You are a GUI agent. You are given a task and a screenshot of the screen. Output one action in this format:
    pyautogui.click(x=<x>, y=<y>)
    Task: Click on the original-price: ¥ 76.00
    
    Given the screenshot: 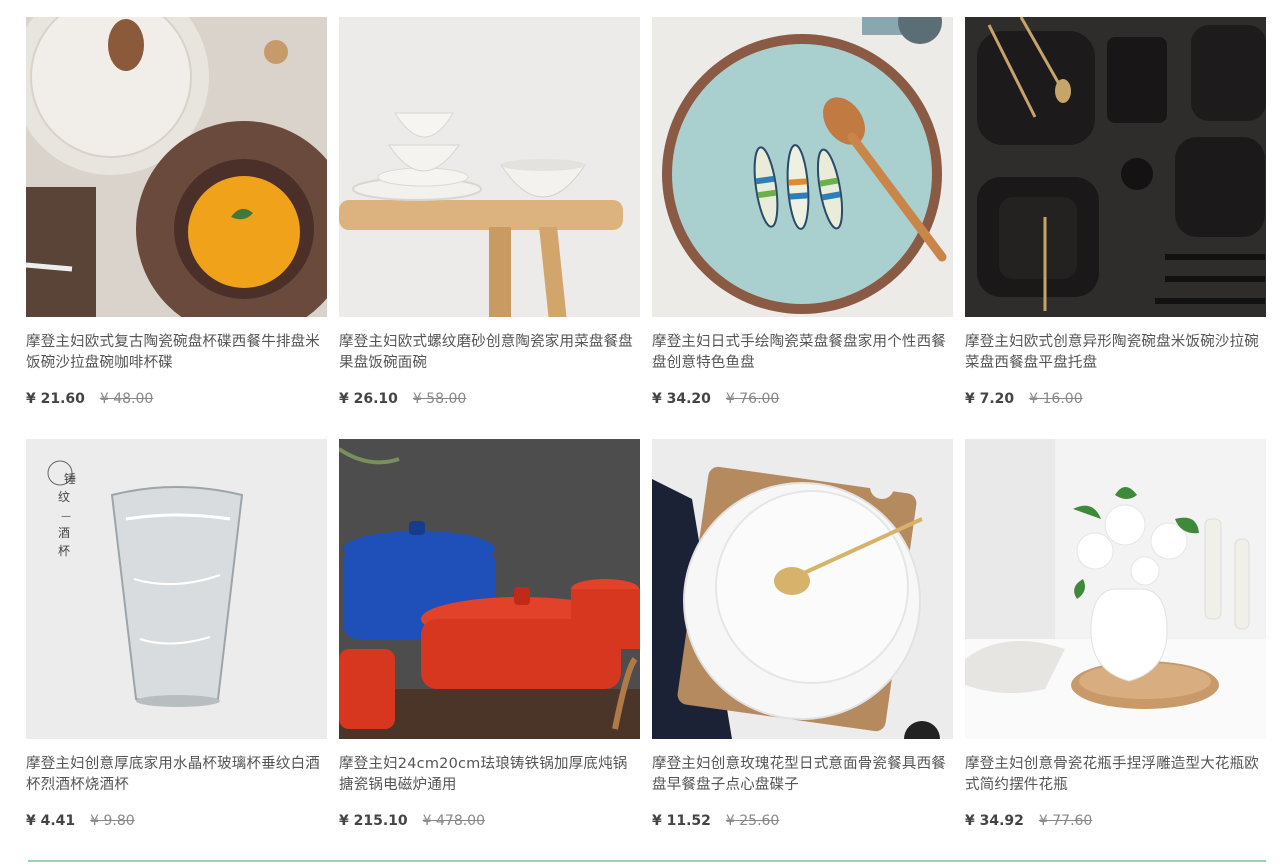 What is the action you would take?
    pyautogui.click(x=752, y=399)
    